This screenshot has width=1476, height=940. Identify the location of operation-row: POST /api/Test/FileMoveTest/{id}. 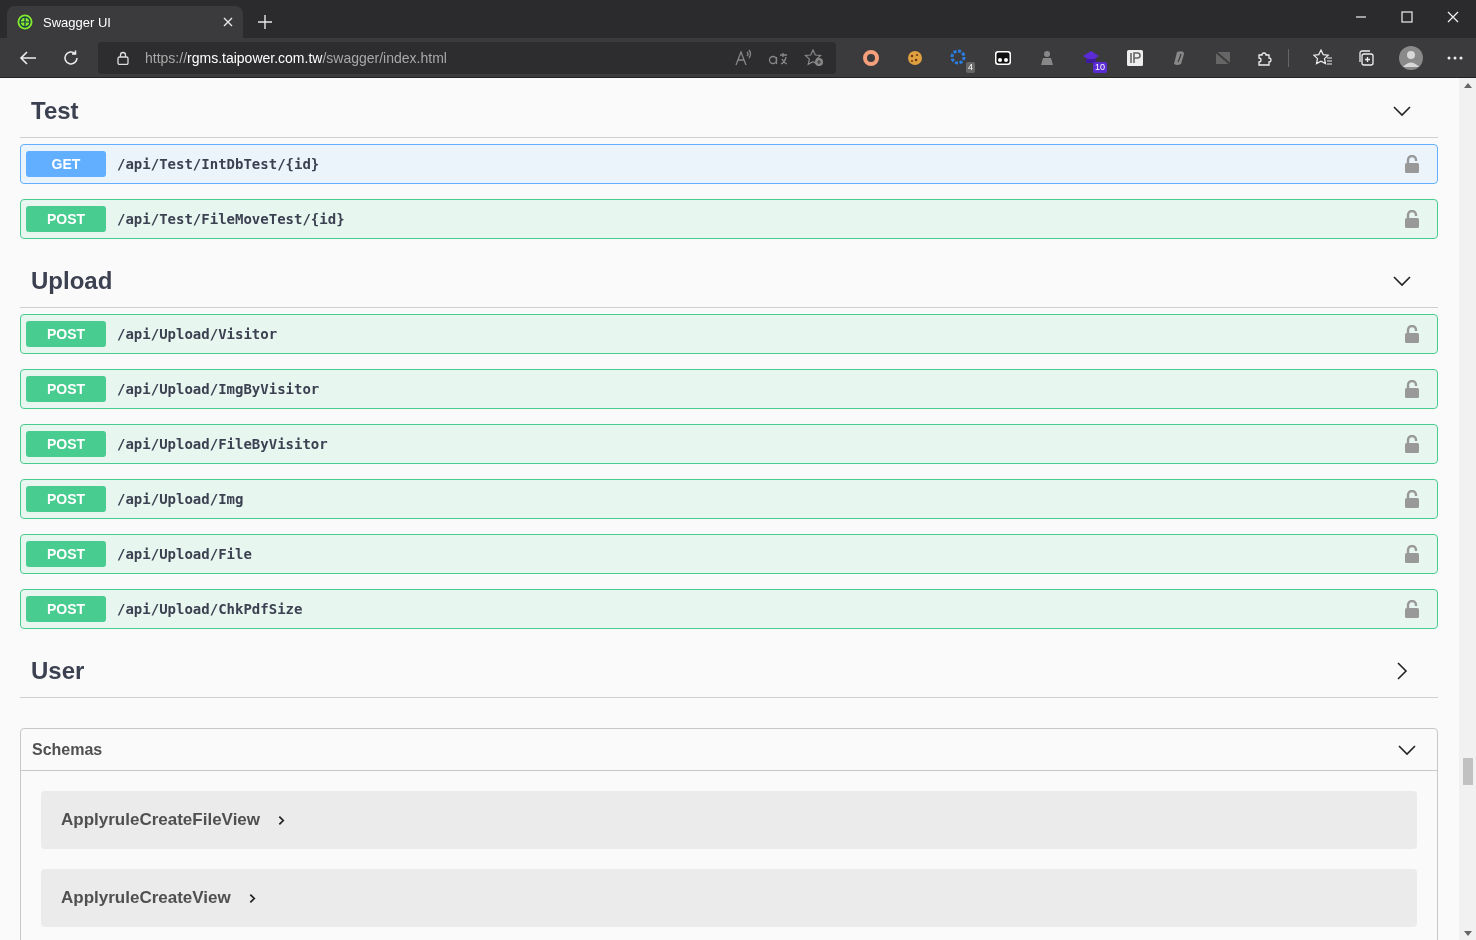
(729, 219).